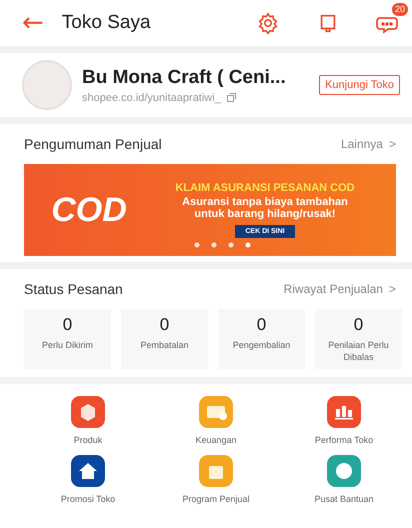 Image resolution: width=412 pixels, height=528 pixels. What do you see at coordinates (88, 479) in the screenshot?
I see `menu-item: Promosi Toko` at bounding box center [88, 479].